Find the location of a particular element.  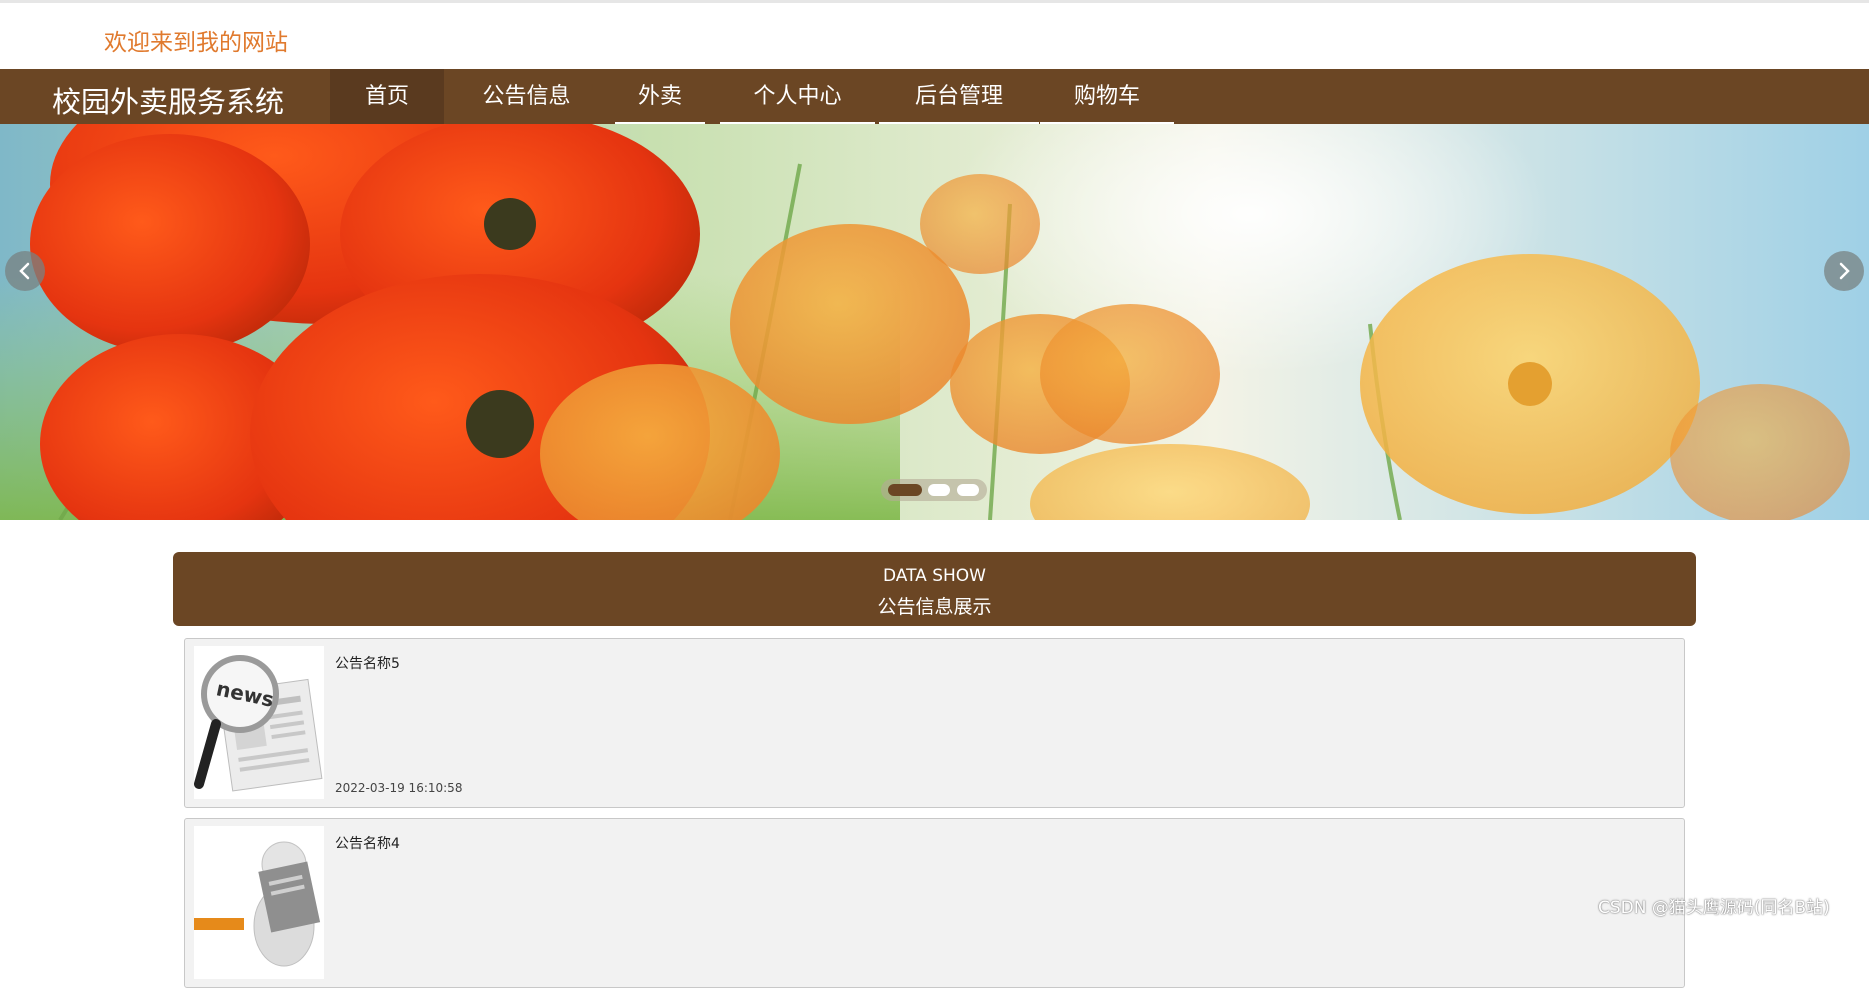

notice-thumbnail is located at coordinates (259, 902).